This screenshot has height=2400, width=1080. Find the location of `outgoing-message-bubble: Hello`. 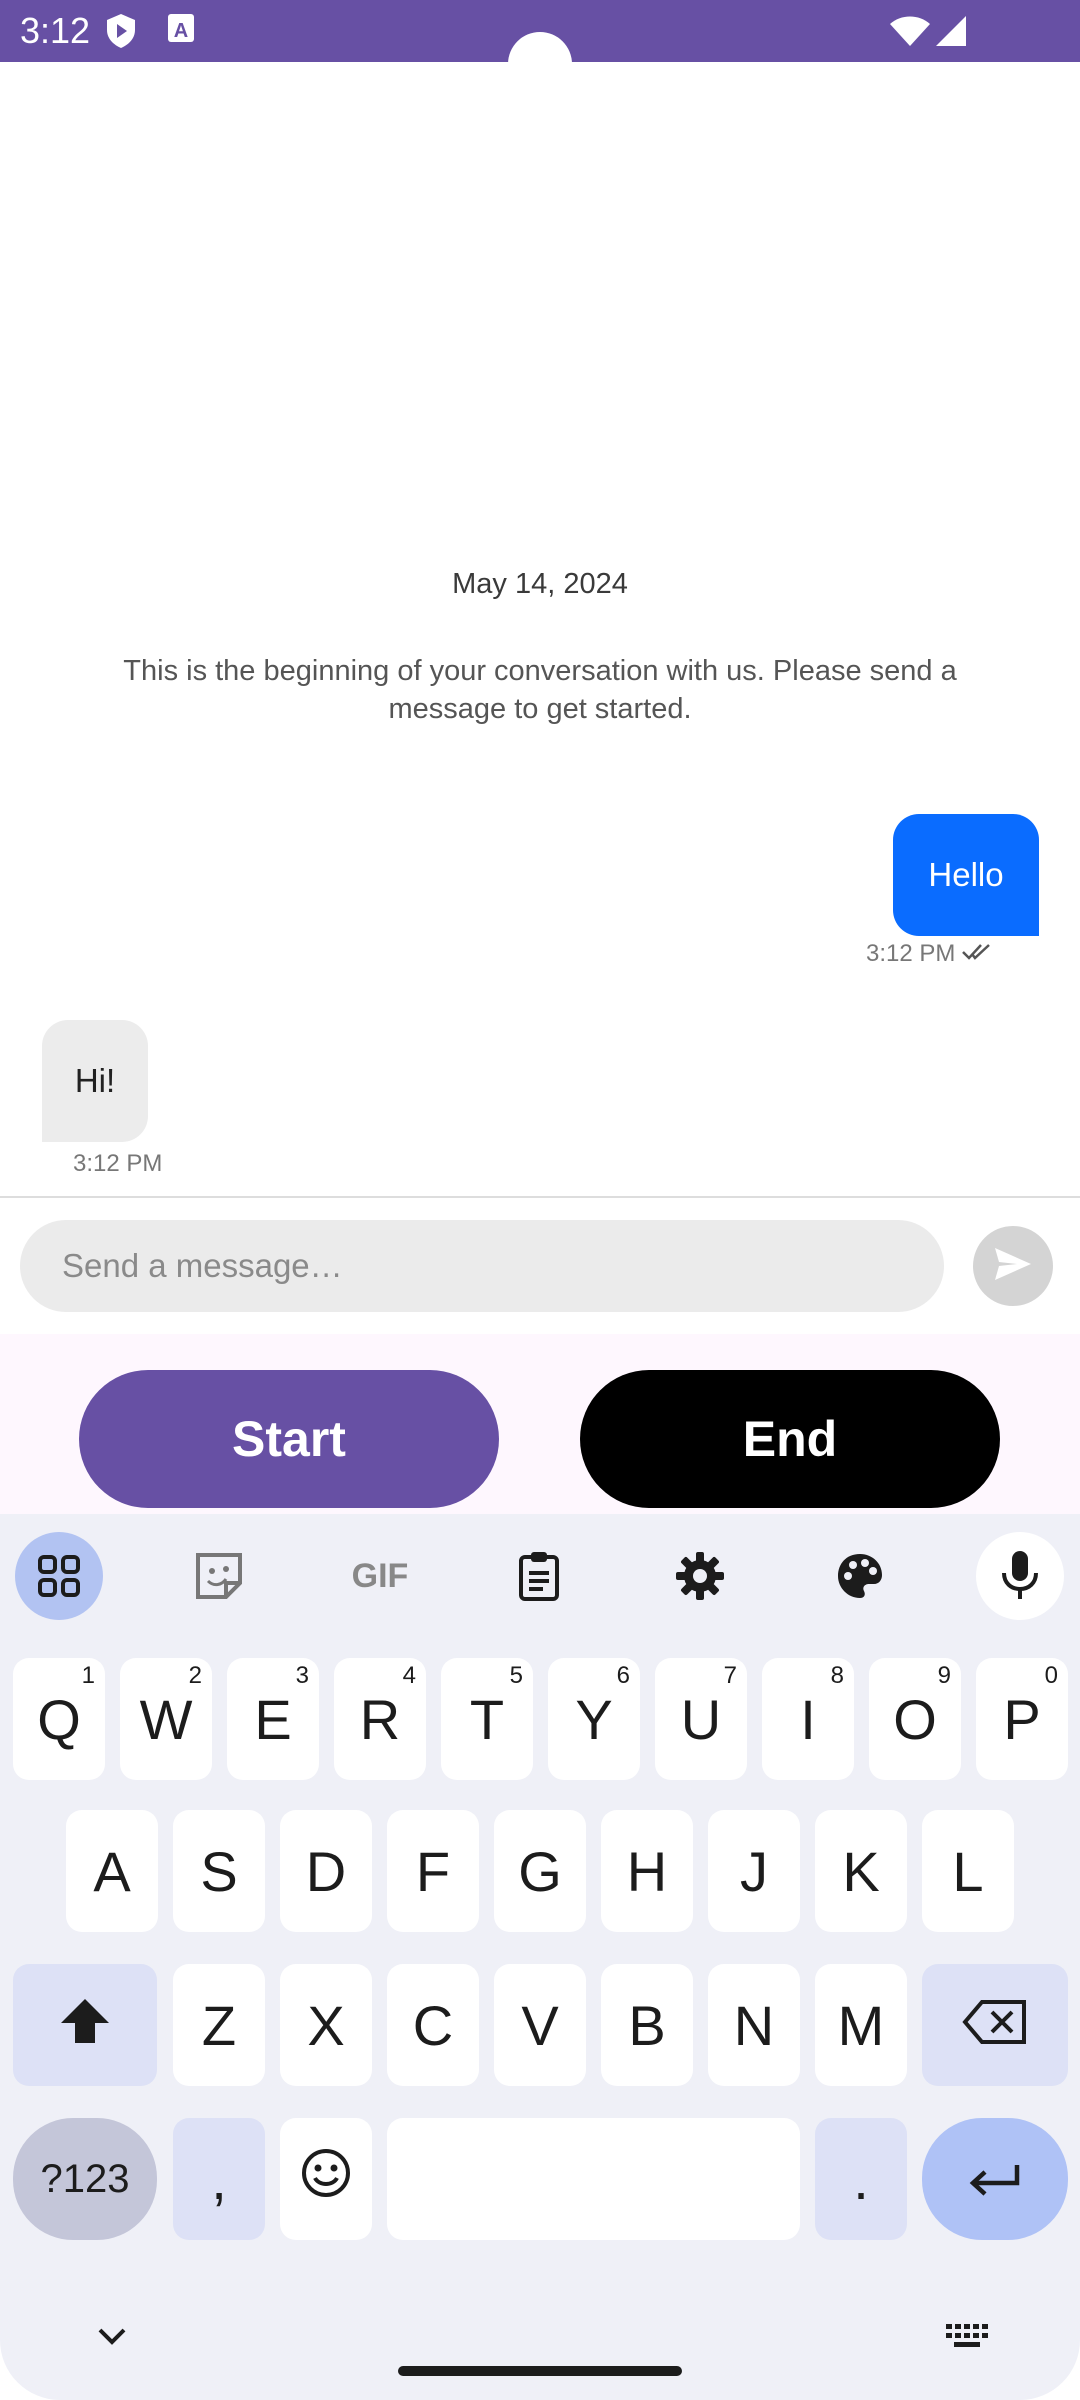

outgoing-message-bubble: Hello is located at coordinates (966, 875).